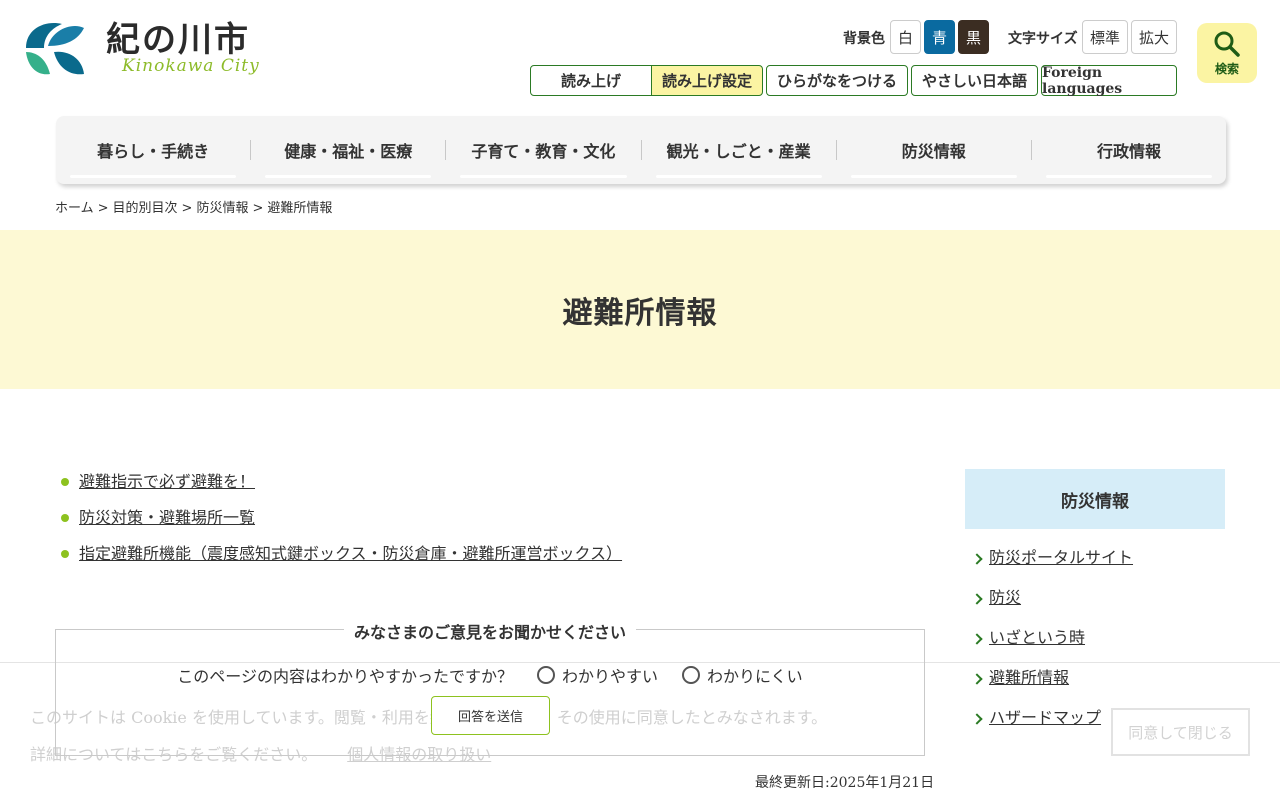 The width and height of the screenshot is (1280, 800). I want to click on bg-blue-button: 青, so click(939, 37).